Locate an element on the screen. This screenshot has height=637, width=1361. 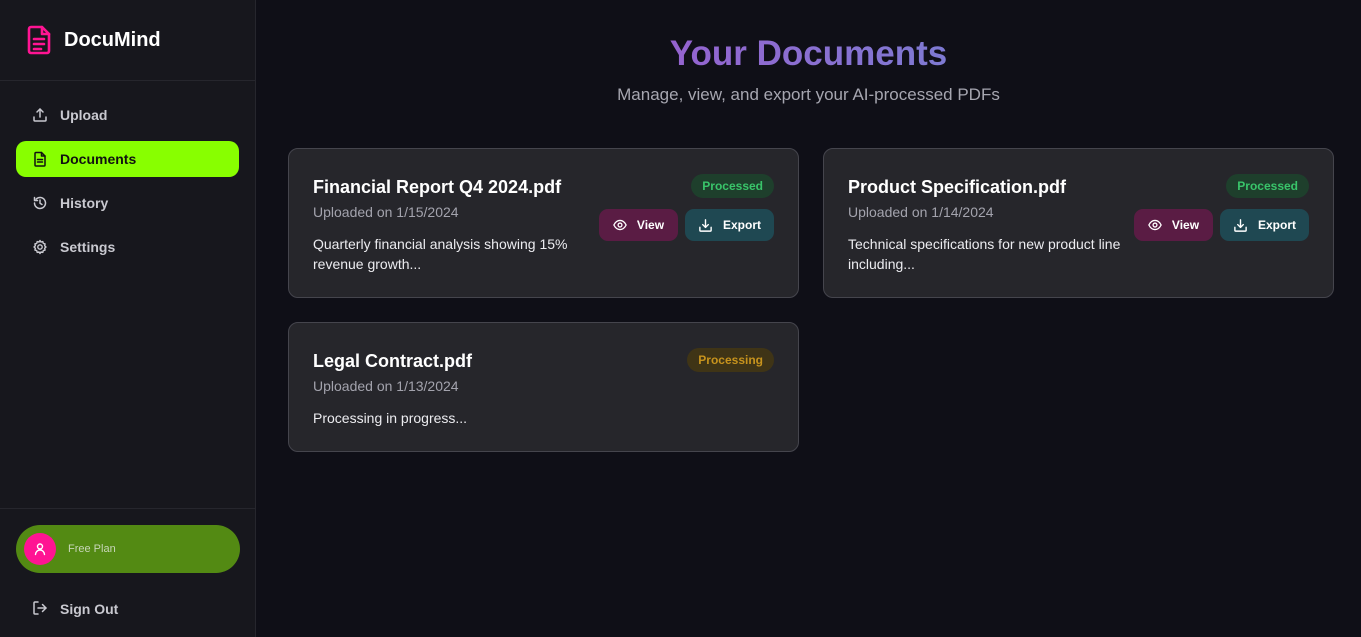
account-card: Free Plan is located at coordinates (128, 549).